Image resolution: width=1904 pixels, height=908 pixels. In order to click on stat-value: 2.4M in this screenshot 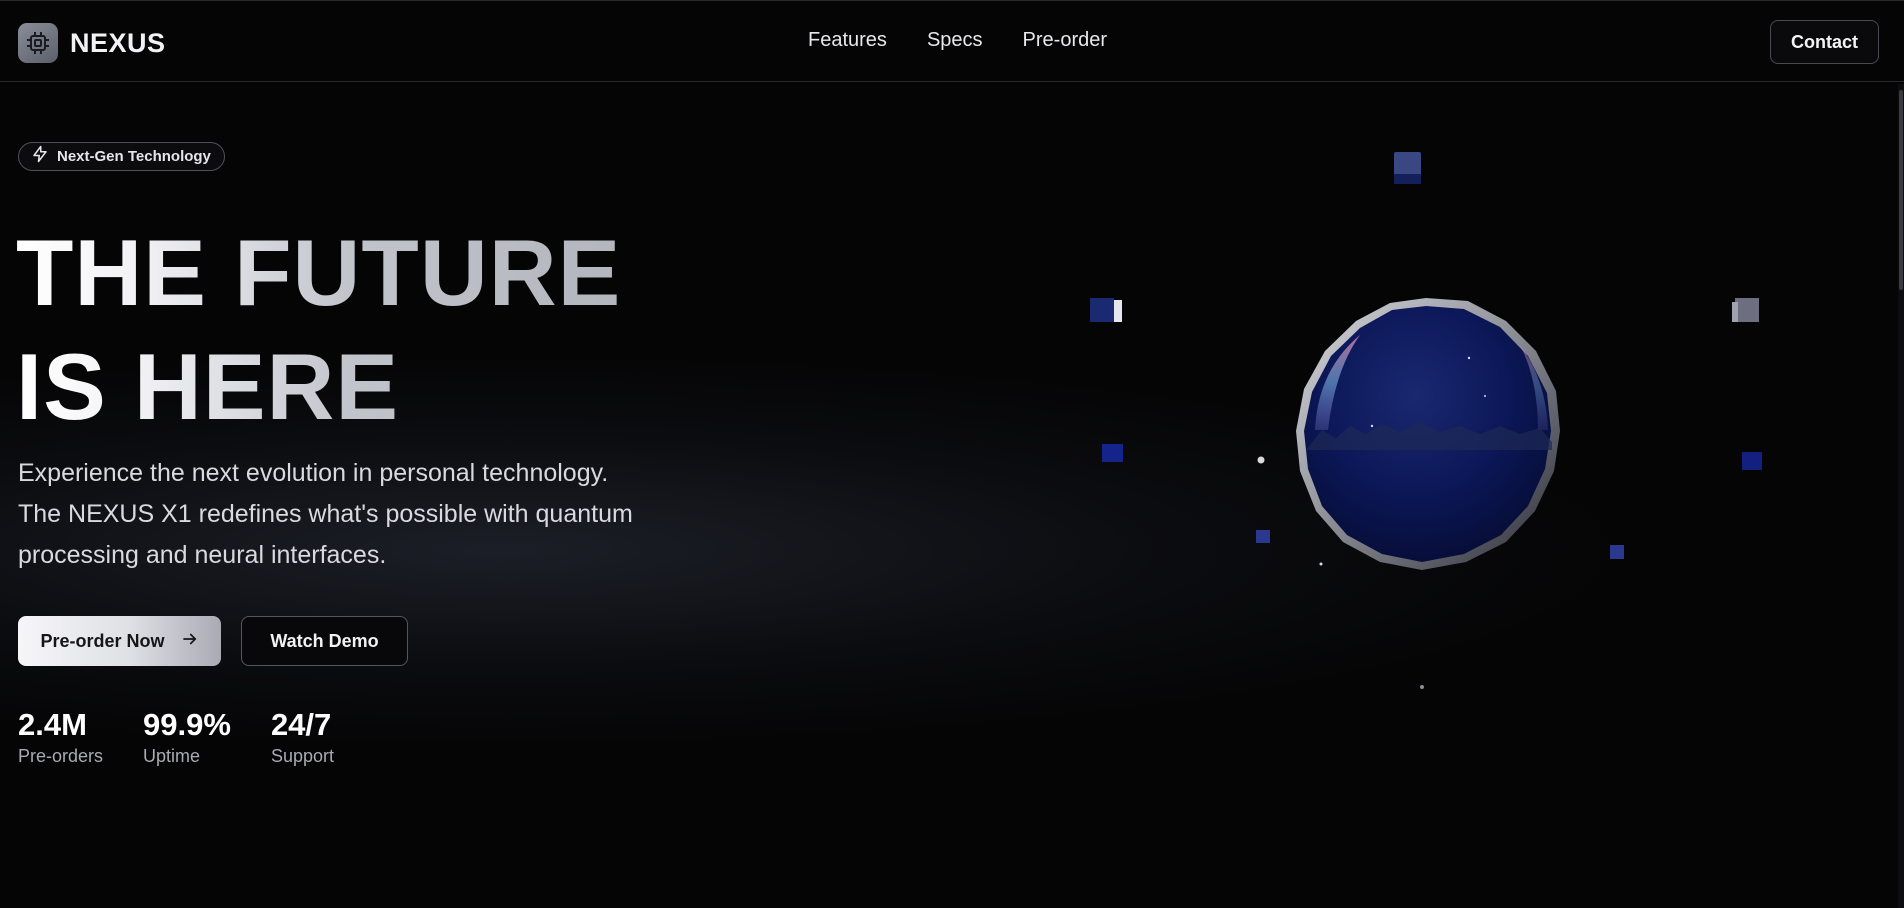, I will do `click(52, 724)`.